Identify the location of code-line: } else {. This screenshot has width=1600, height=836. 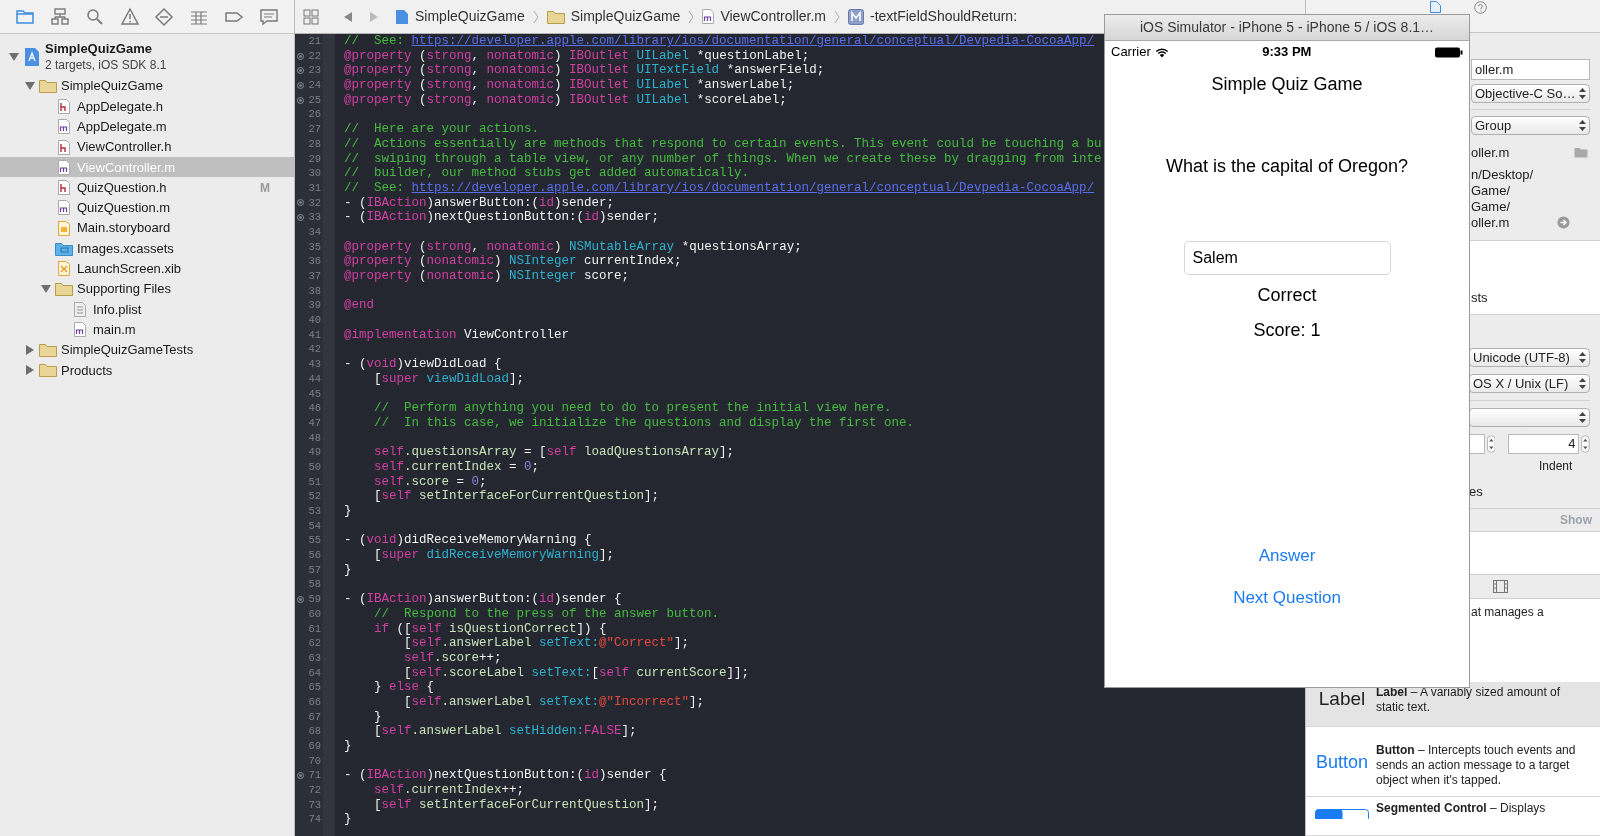
(404, 687).